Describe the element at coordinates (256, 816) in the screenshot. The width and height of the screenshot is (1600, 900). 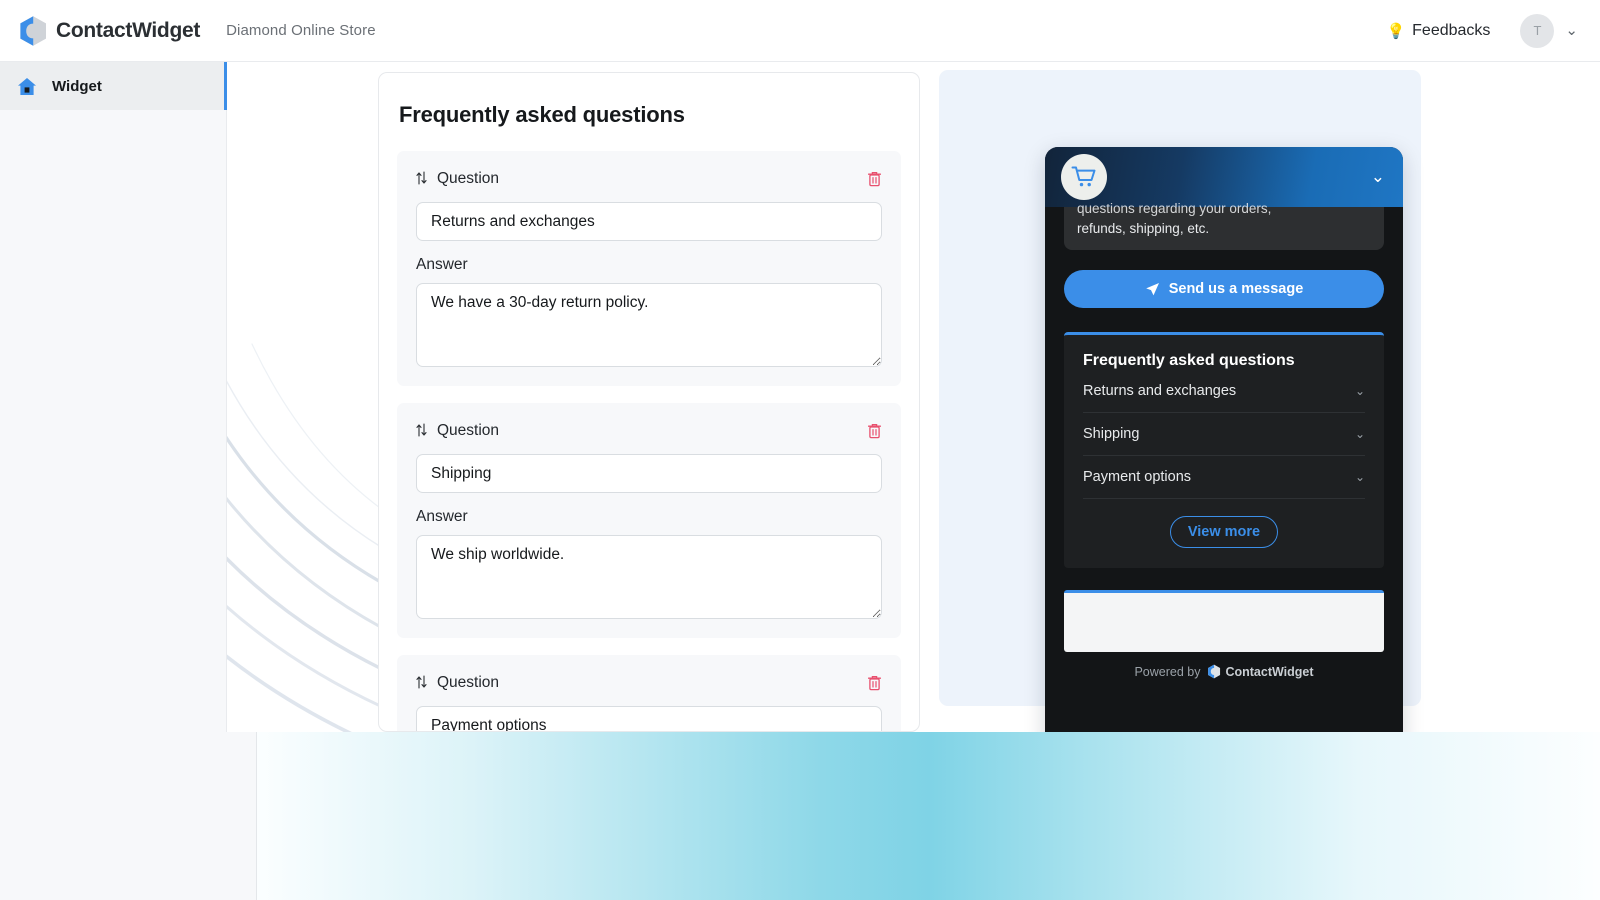
I see `bottom-divider` at that location.